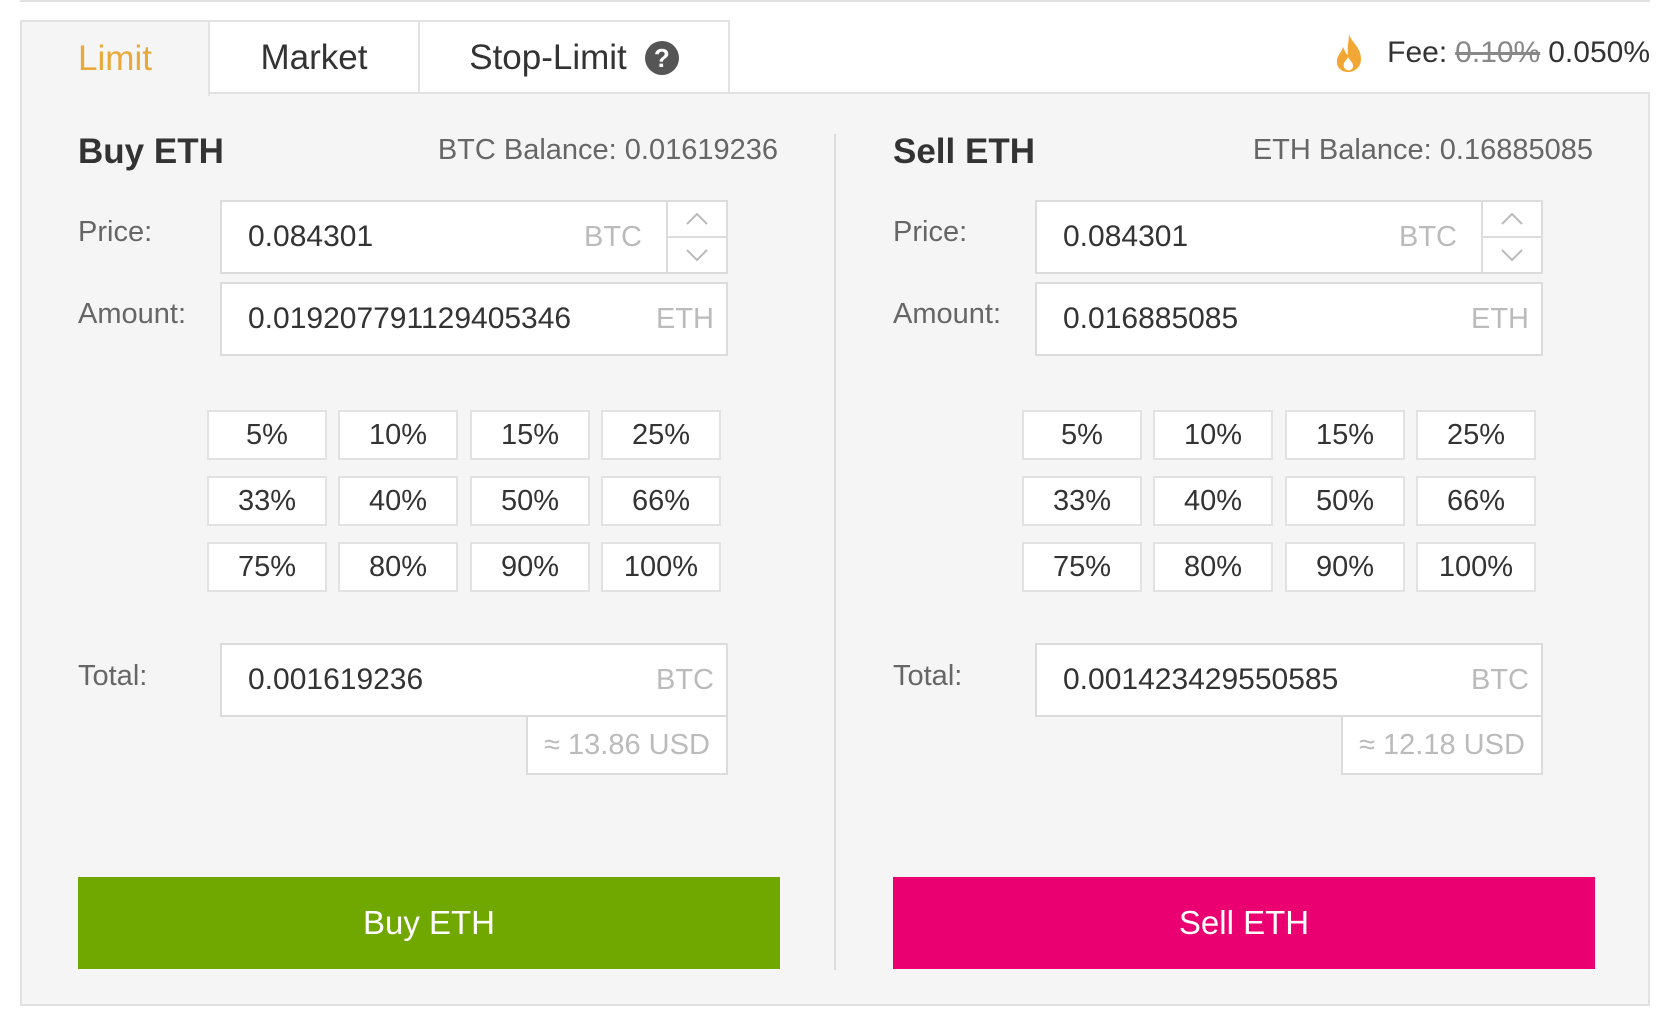  Describe the element at coordinates (1151, 318) in the screenshot. I see `amount-value: 0.016885085` at that location.